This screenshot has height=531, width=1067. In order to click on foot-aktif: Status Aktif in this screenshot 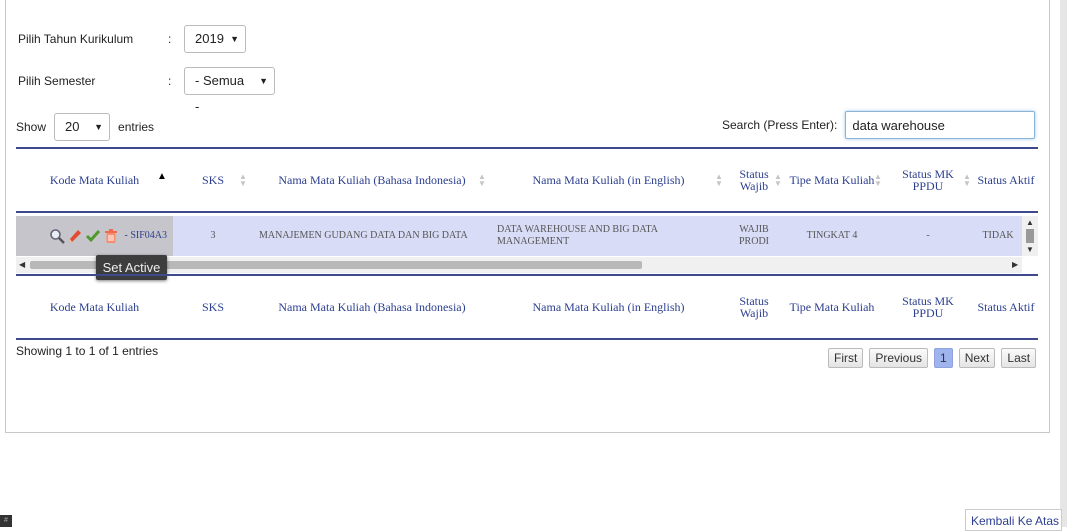, I will do `click(1006, 307)`.